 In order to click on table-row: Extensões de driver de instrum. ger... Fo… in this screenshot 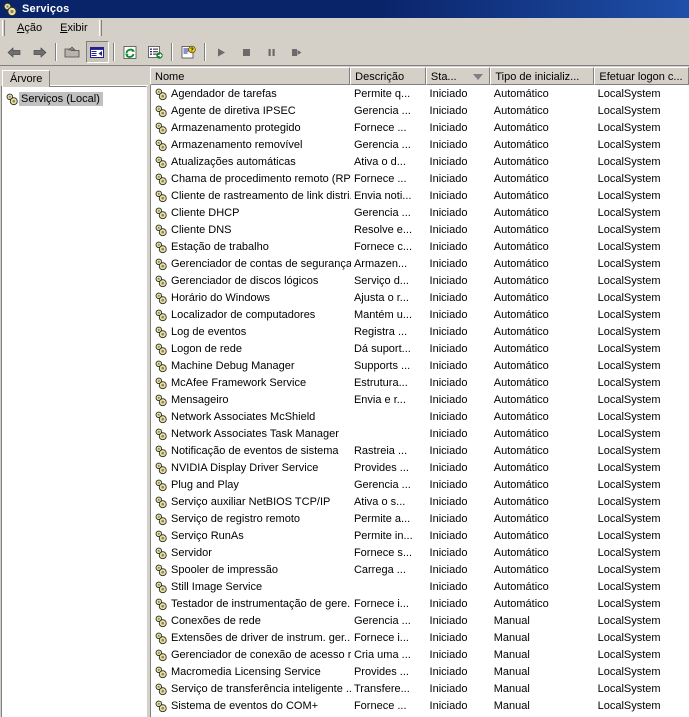, I will do `click(420, 637)`.